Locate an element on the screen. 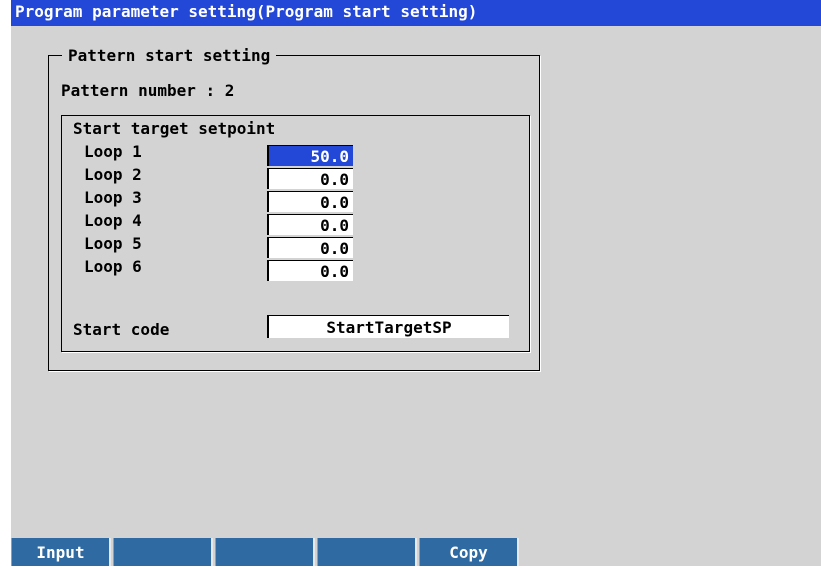  pattern-number-label: Pattern number : is located at coordinates (138, 90).